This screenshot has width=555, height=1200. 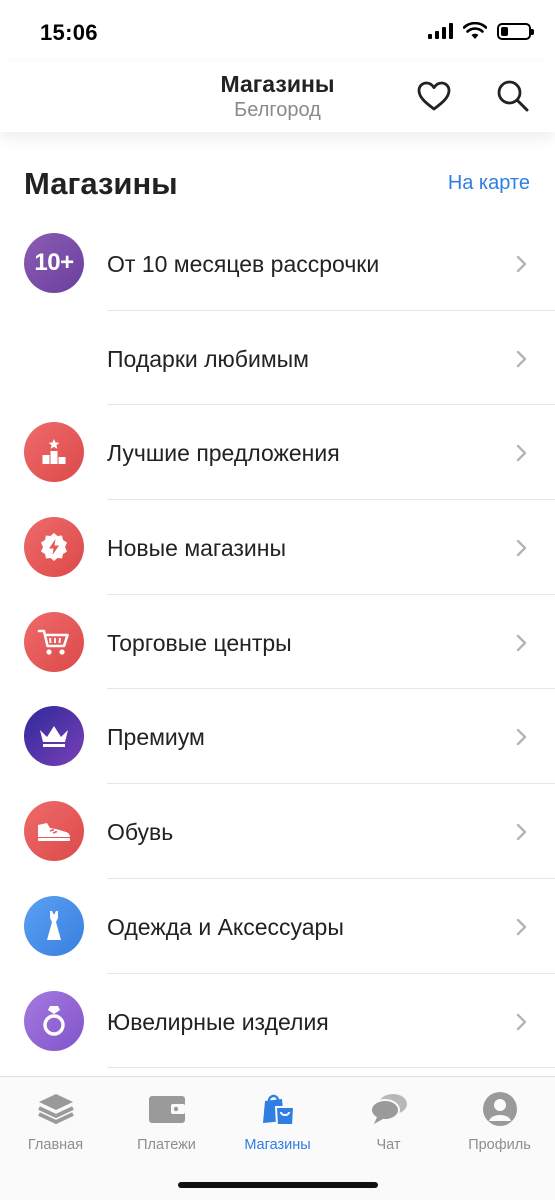 I want to click on tab-bar: Главная Платежи Магазины Чат Профиль, so click(x=277, y=1138).